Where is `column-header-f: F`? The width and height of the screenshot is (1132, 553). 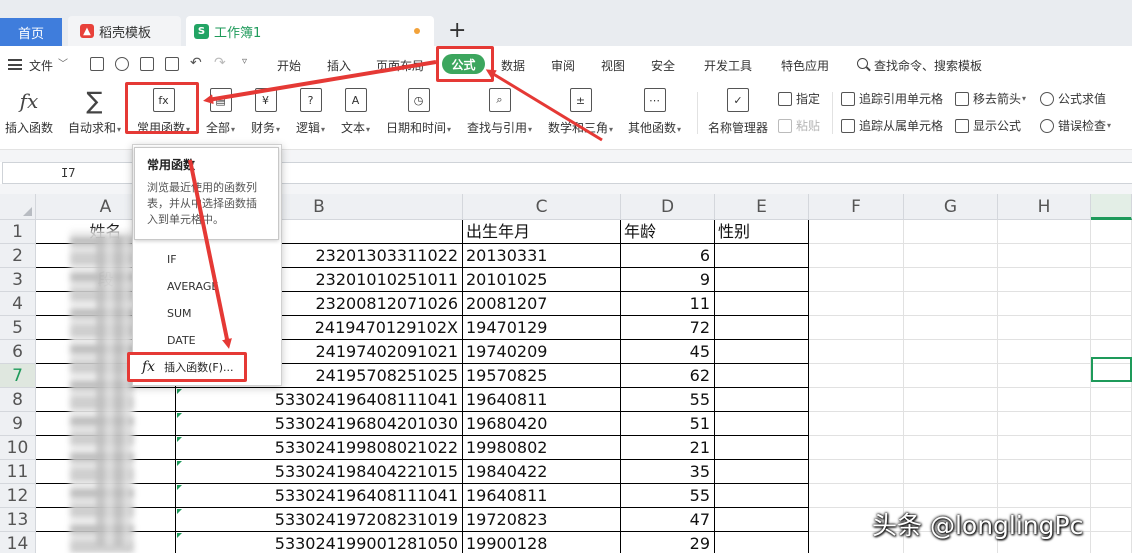
column-header-f: F is located at coordinates (856, 207).